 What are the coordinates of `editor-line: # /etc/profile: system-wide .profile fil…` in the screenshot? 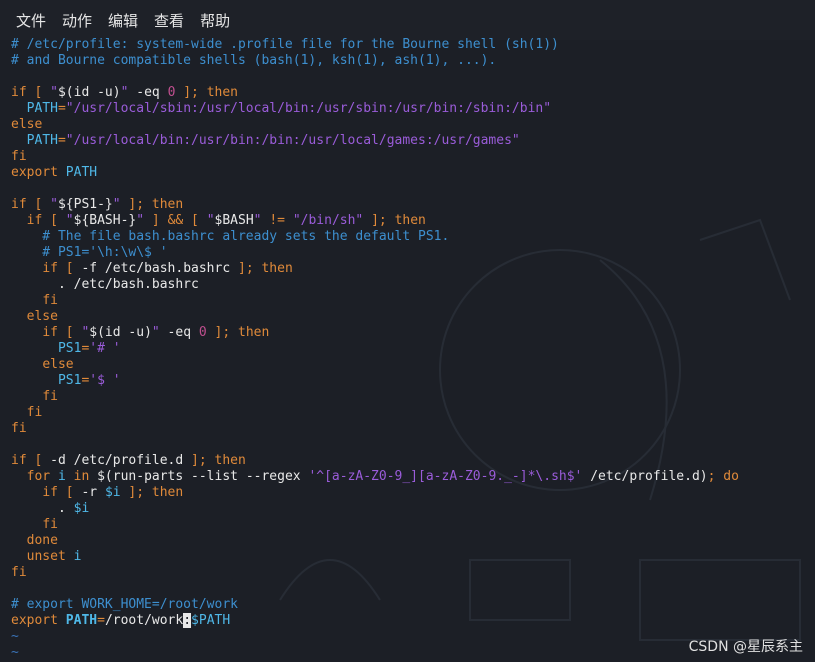 It's located at (285, 45).